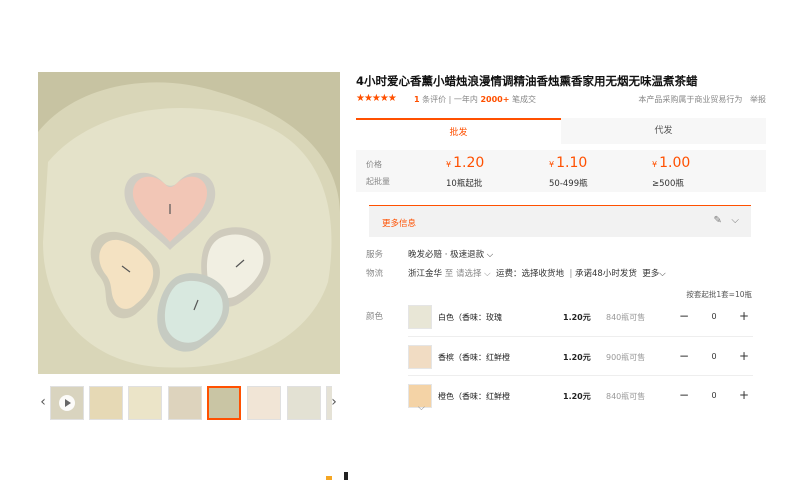  What do you see at coordinates (375, 255) in the screenshot?
I see `service-label: 服务` at bounding box center [375, 255].